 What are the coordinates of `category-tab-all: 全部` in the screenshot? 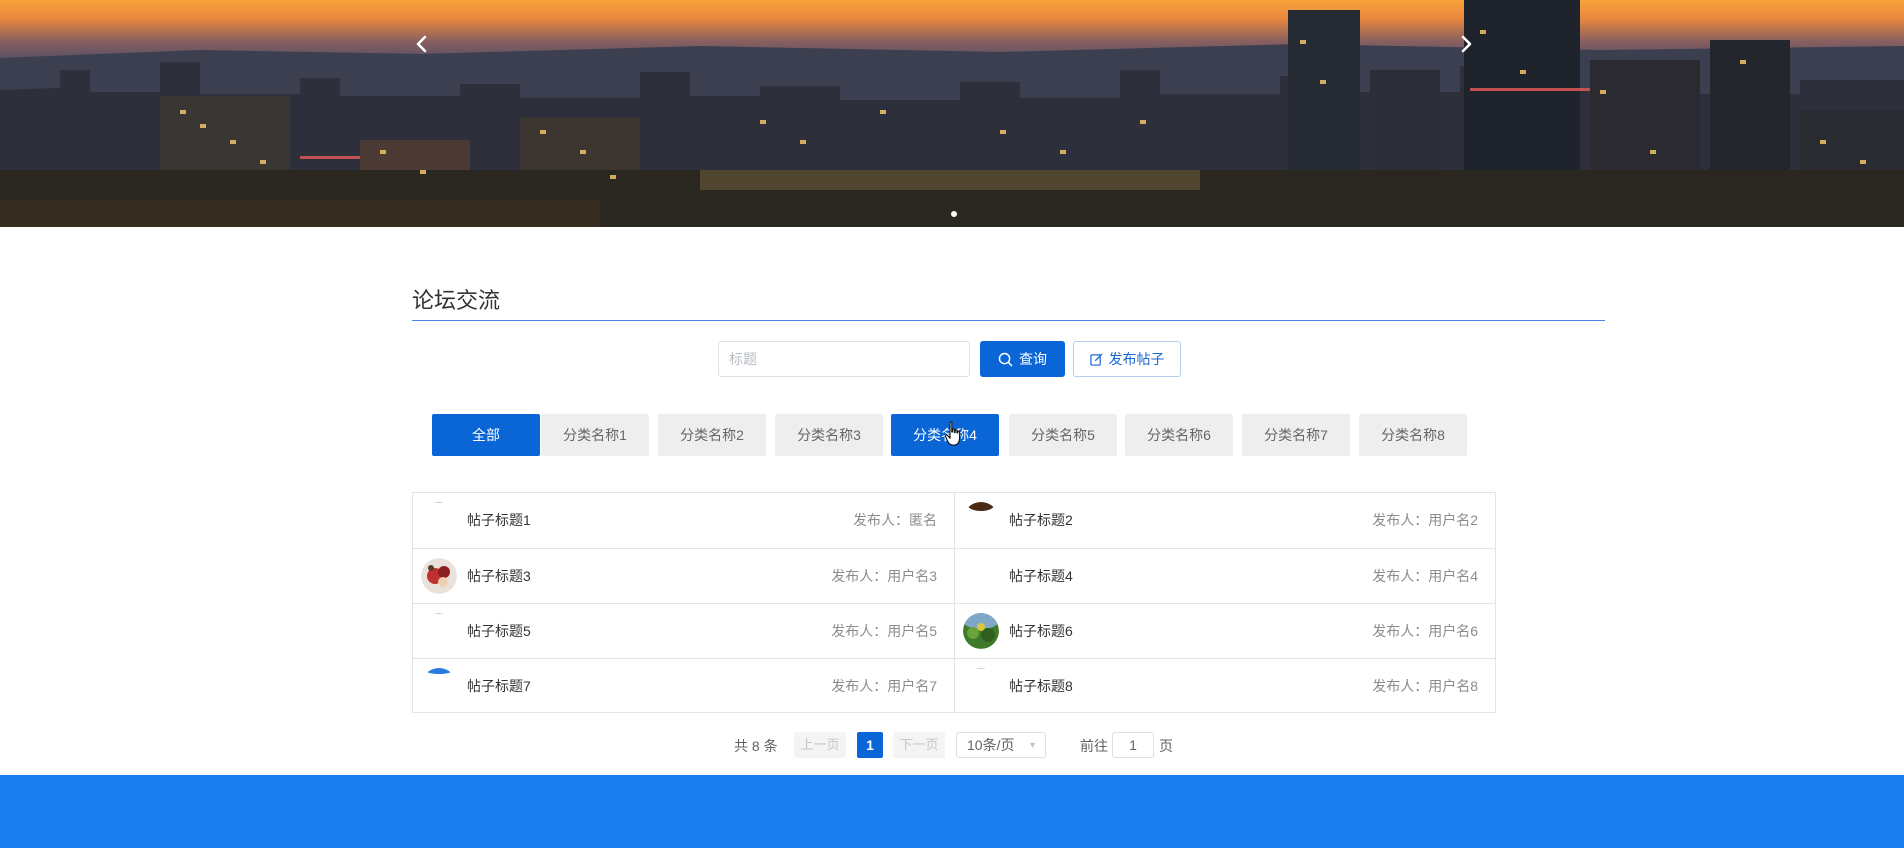 It's located at (486, 435).